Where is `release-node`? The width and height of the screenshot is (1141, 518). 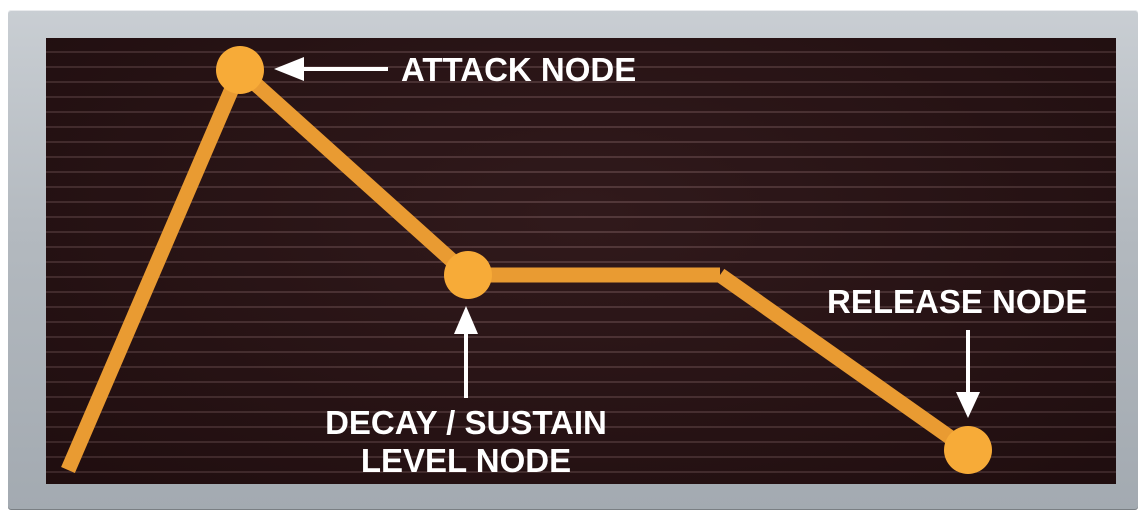
release-node is located at coordinates (968, 450).